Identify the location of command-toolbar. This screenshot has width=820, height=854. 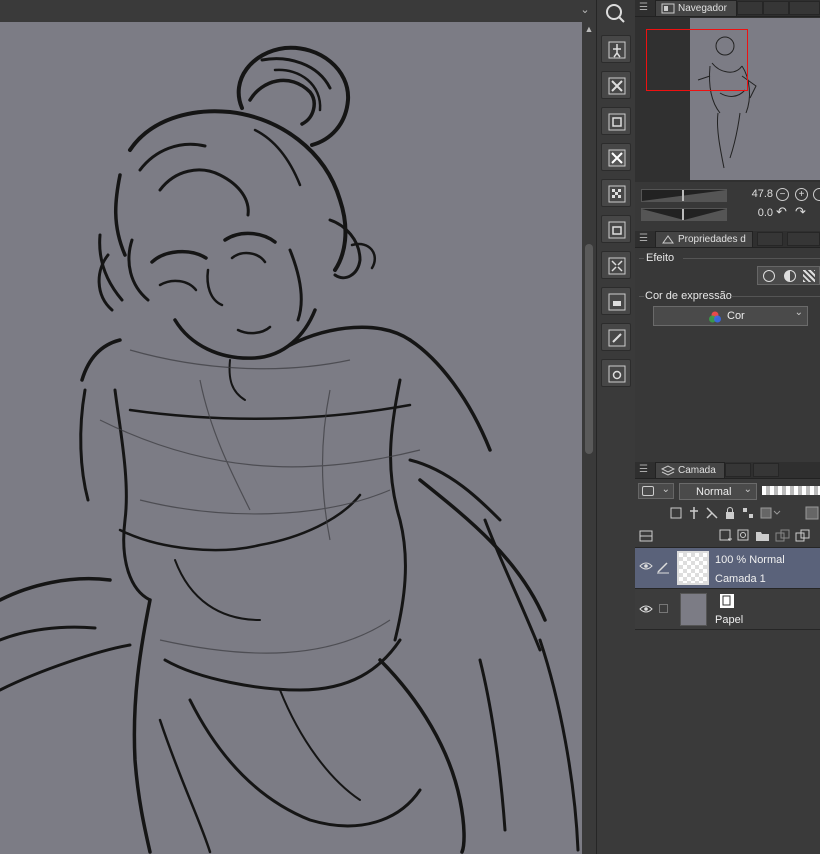
(616, 427).